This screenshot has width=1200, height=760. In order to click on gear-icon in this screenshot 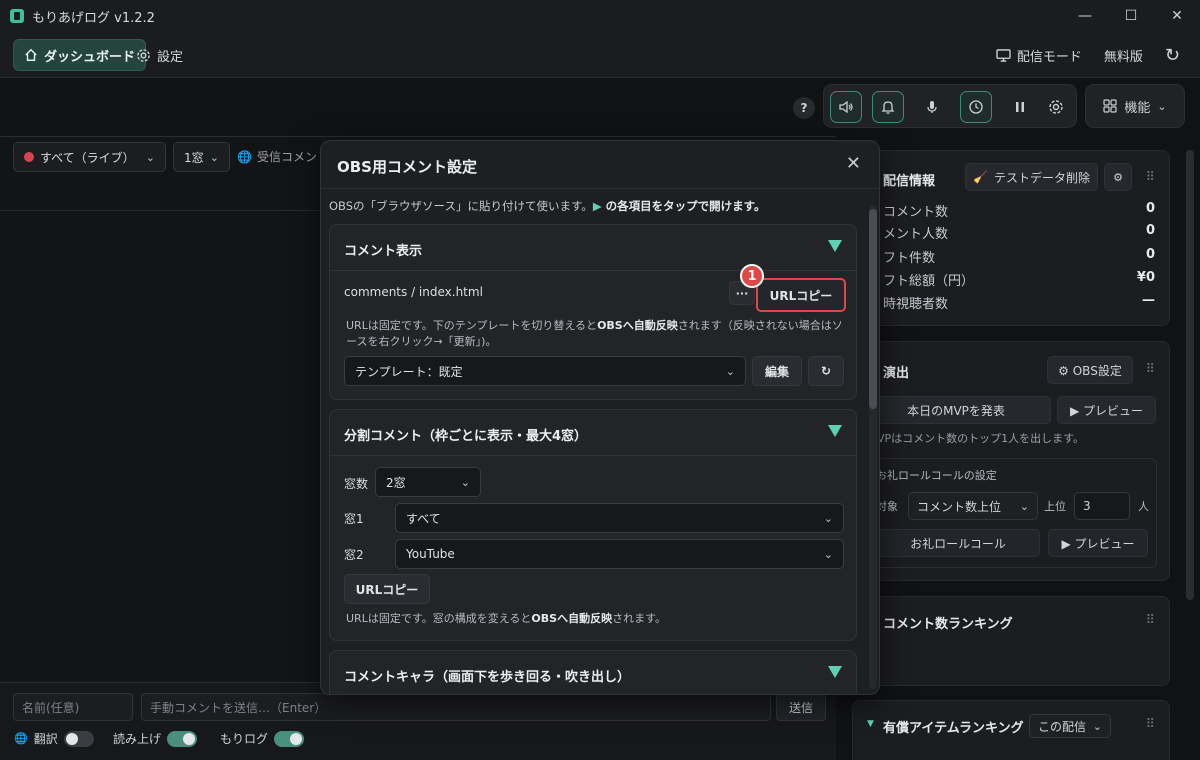, I will do `click(143, 55)`.